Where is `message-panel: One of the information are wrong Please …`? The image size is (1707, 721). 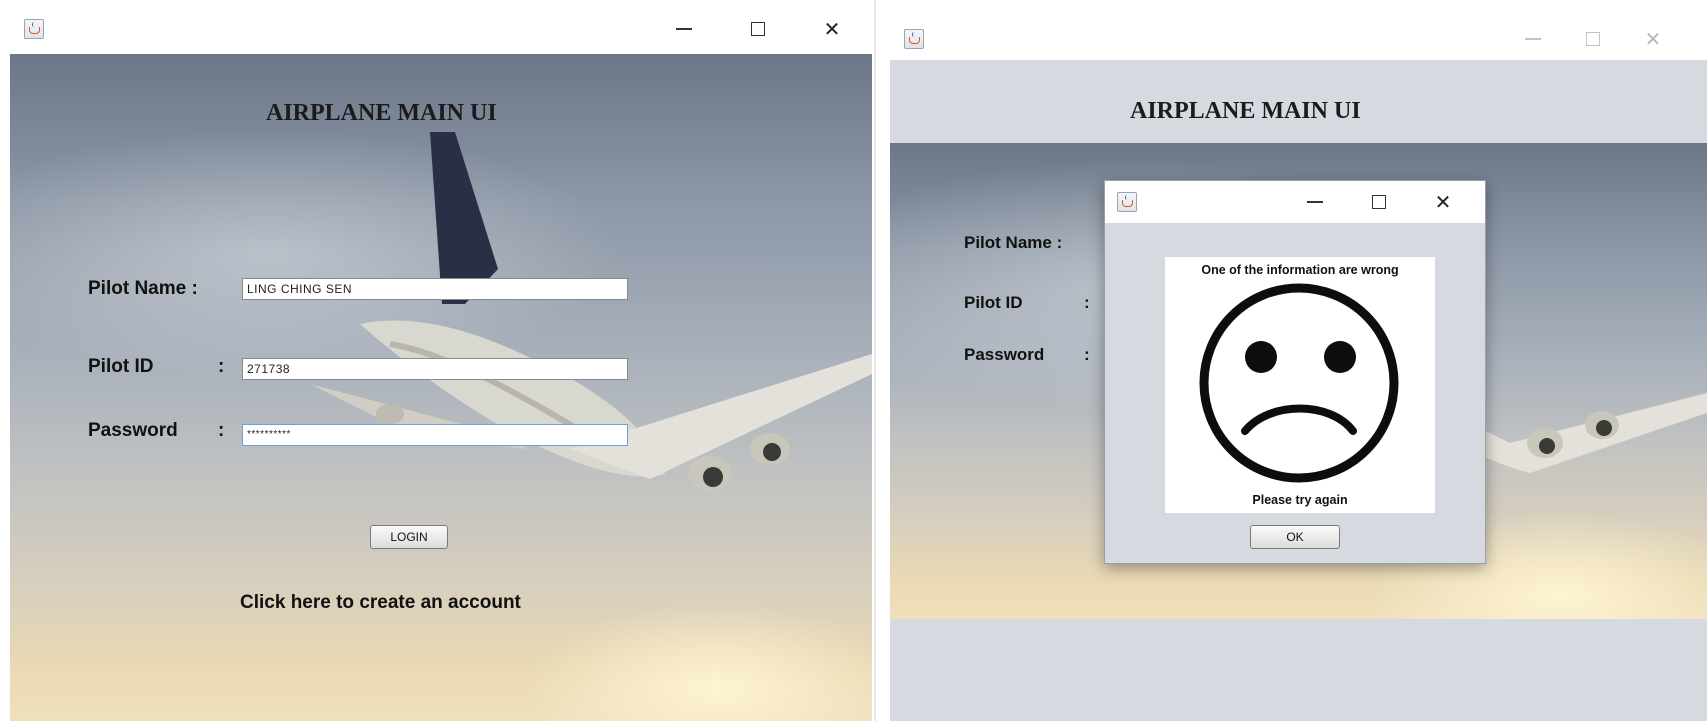 message-panel: One of the information are wrong Please … is located at coordinates (1300, 385).